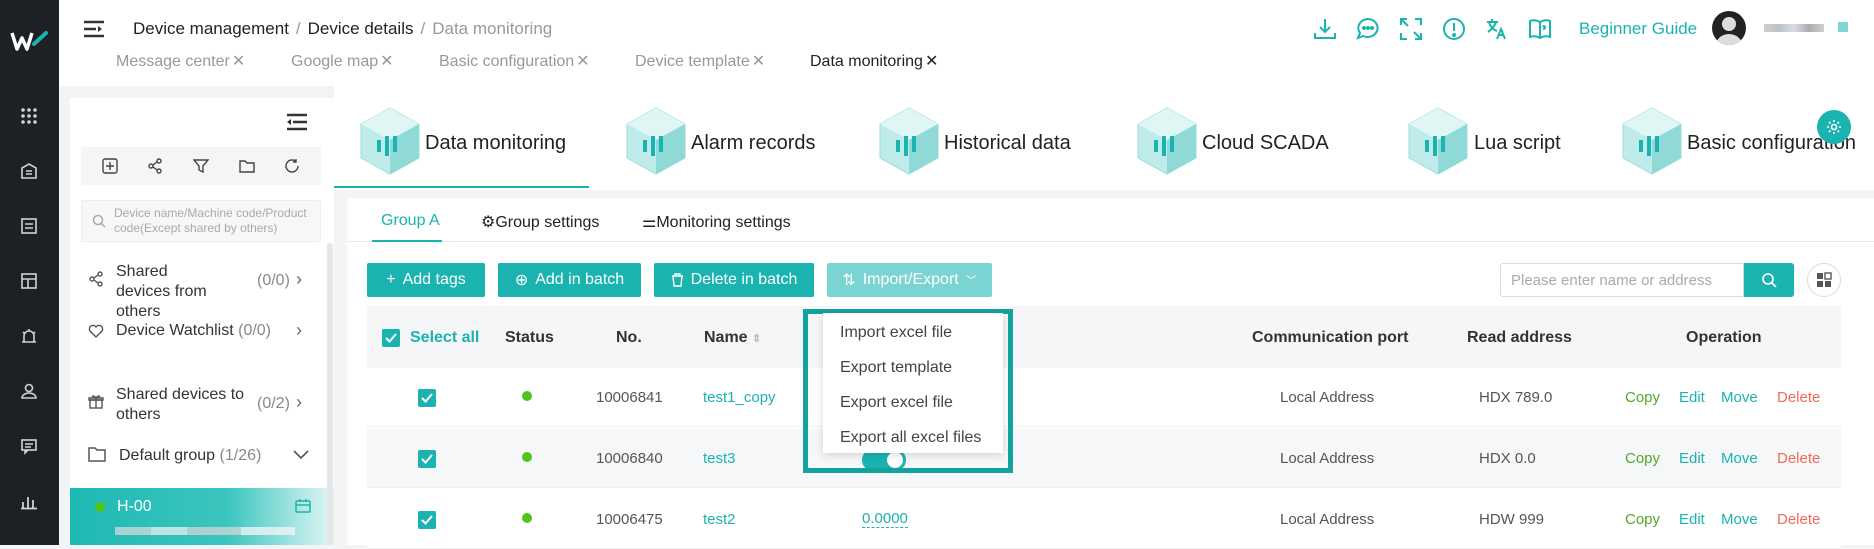  What do you see at coordinates (514, 61) in the screenshot?
I see `tab-basic-configuration: Basic configuration ✕` at bounding box center [514, 61].